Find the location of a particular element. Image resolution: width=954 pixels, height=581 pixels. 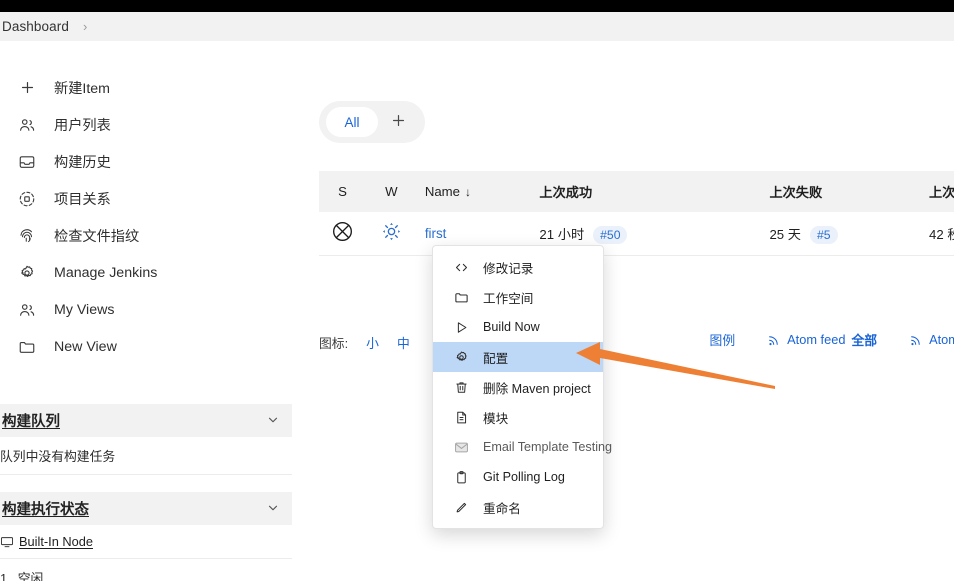

atom-feed-failed-prefix: Atom feed is located at coordinates (941, 339).